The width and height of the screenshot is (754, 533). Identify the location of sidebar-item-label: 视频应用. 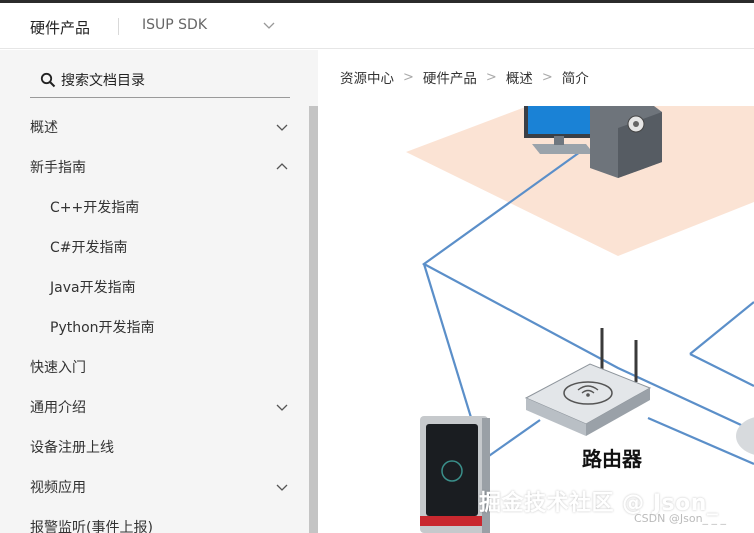
(58, 488).